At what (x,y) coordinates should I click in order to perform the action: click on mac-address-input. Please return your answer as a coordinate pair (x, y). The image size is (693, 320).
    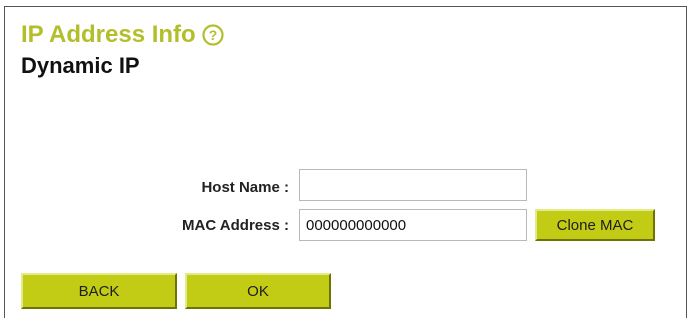
    Looking at the image, I should click on (413, 225).